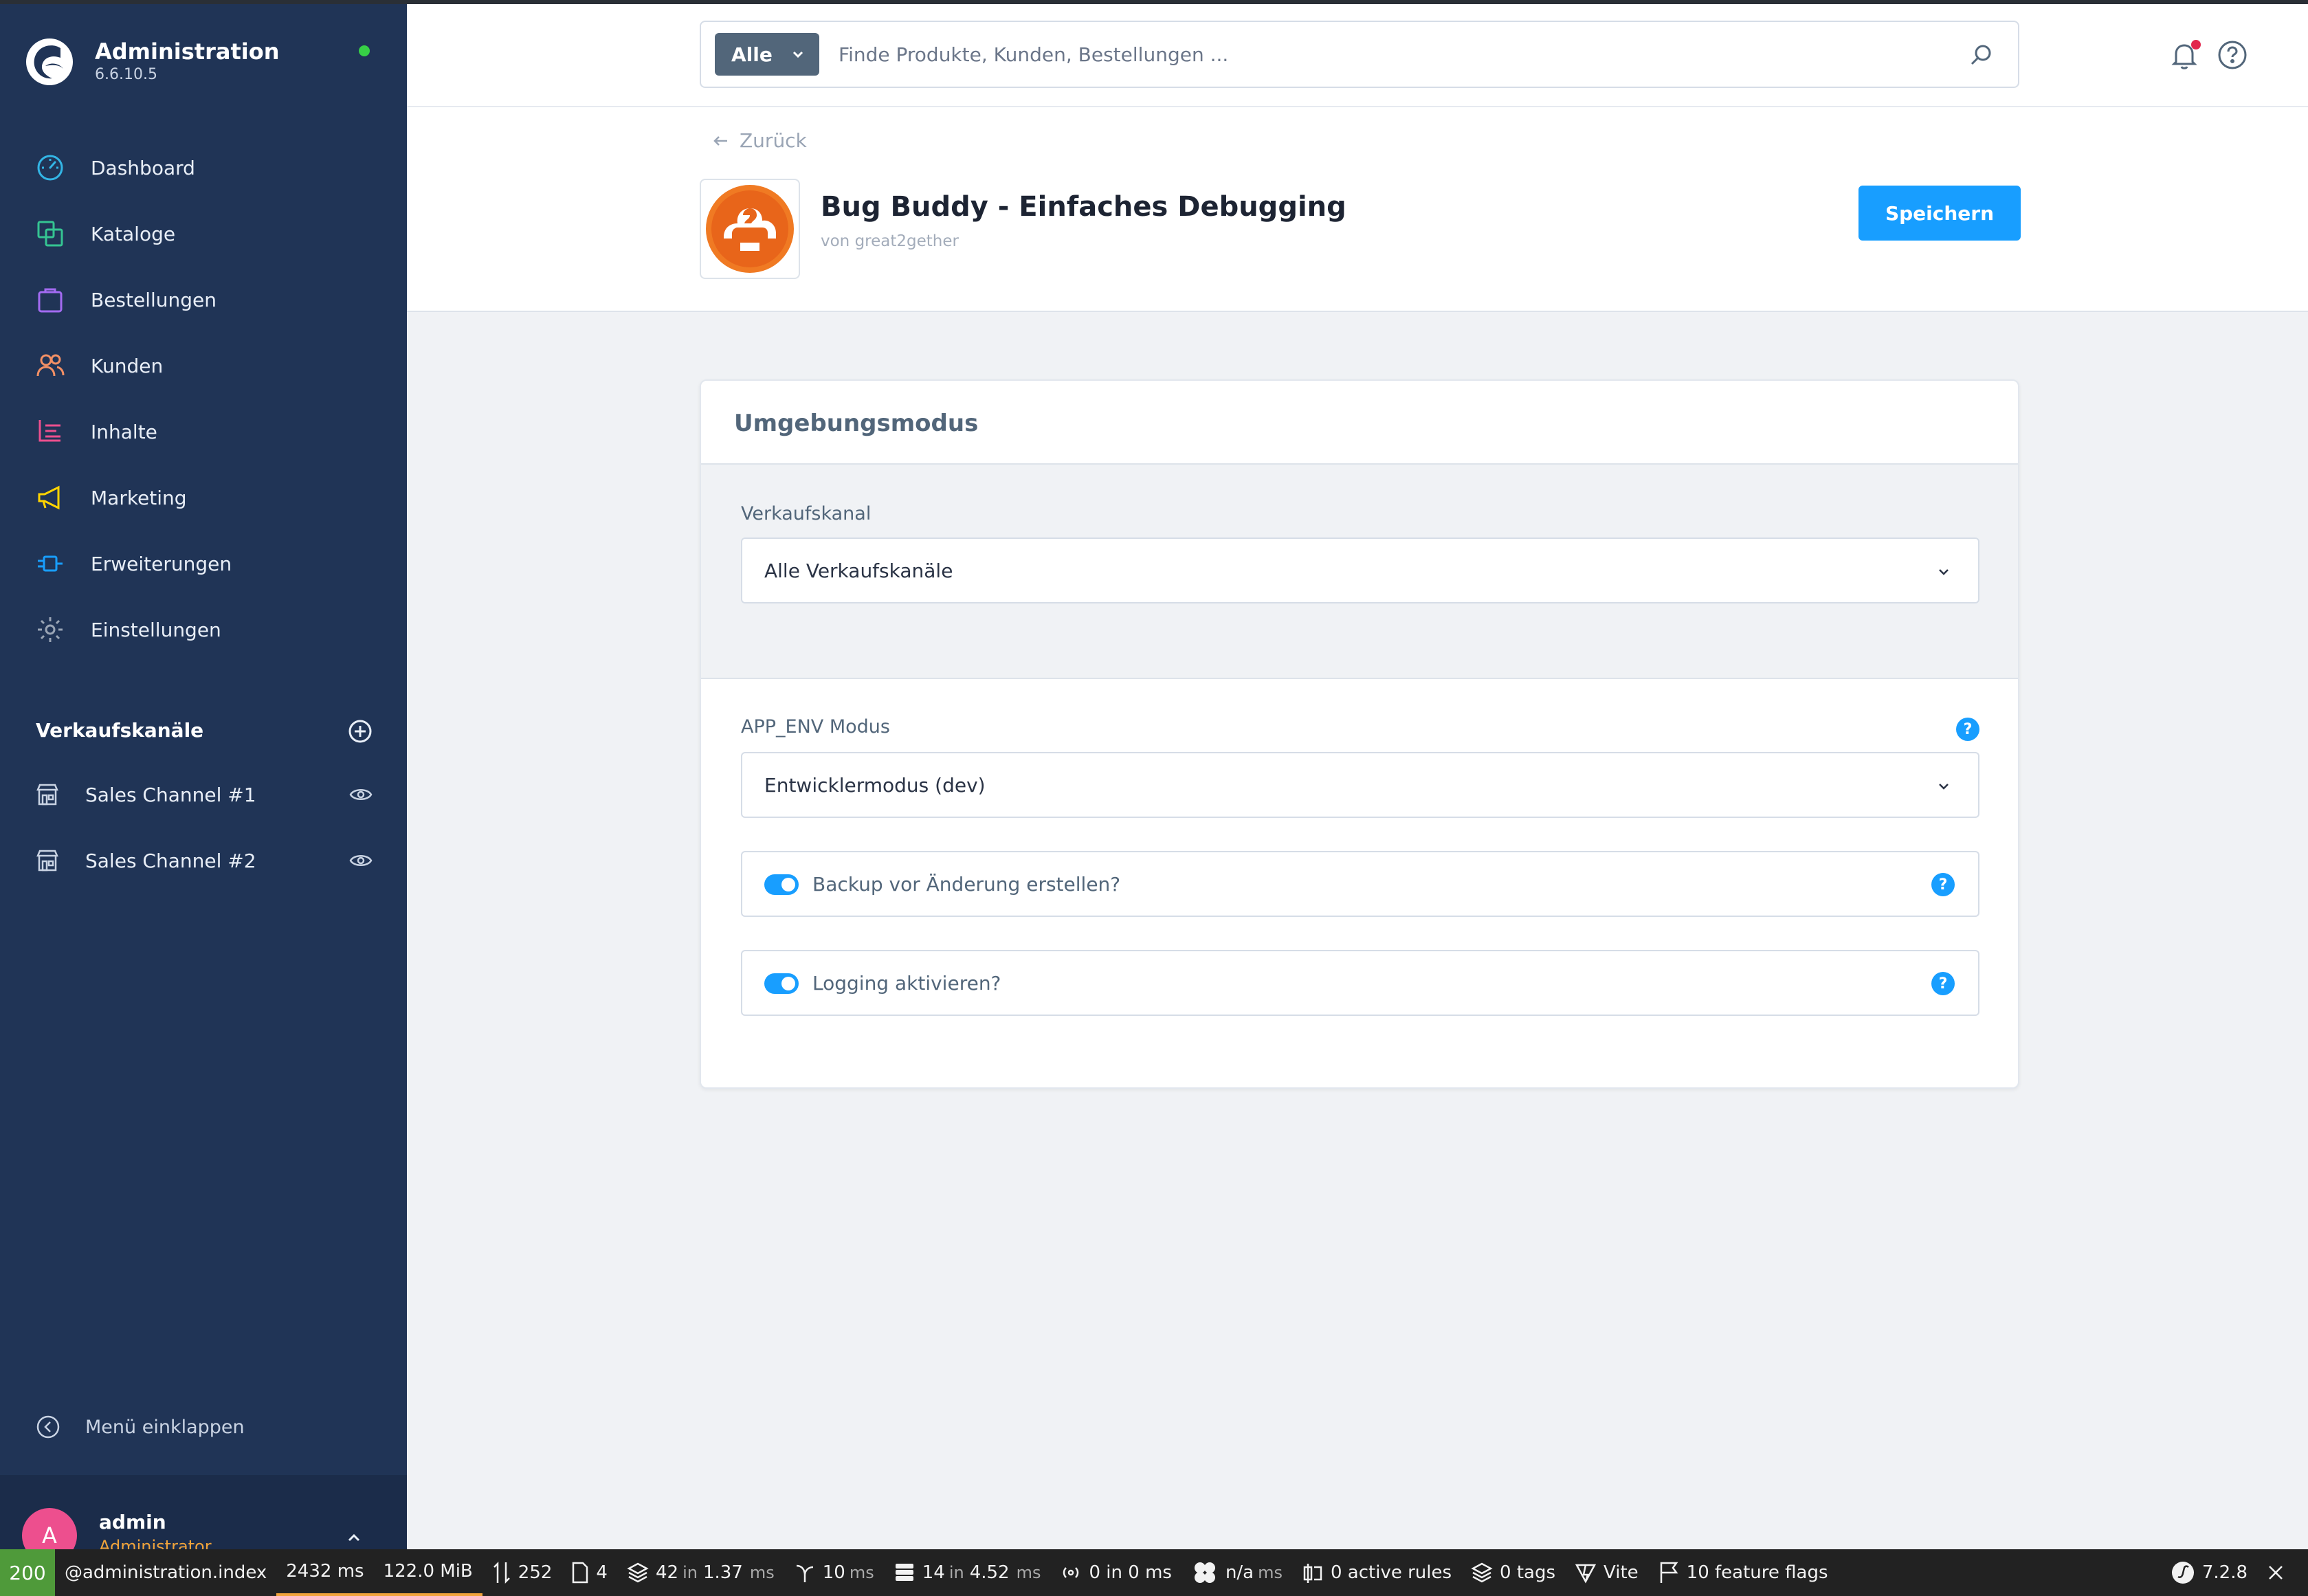  What do you see at coordinates (638, 1572) in the screenshot?
I see `layers-icon` at bounding box center [638, 1572].